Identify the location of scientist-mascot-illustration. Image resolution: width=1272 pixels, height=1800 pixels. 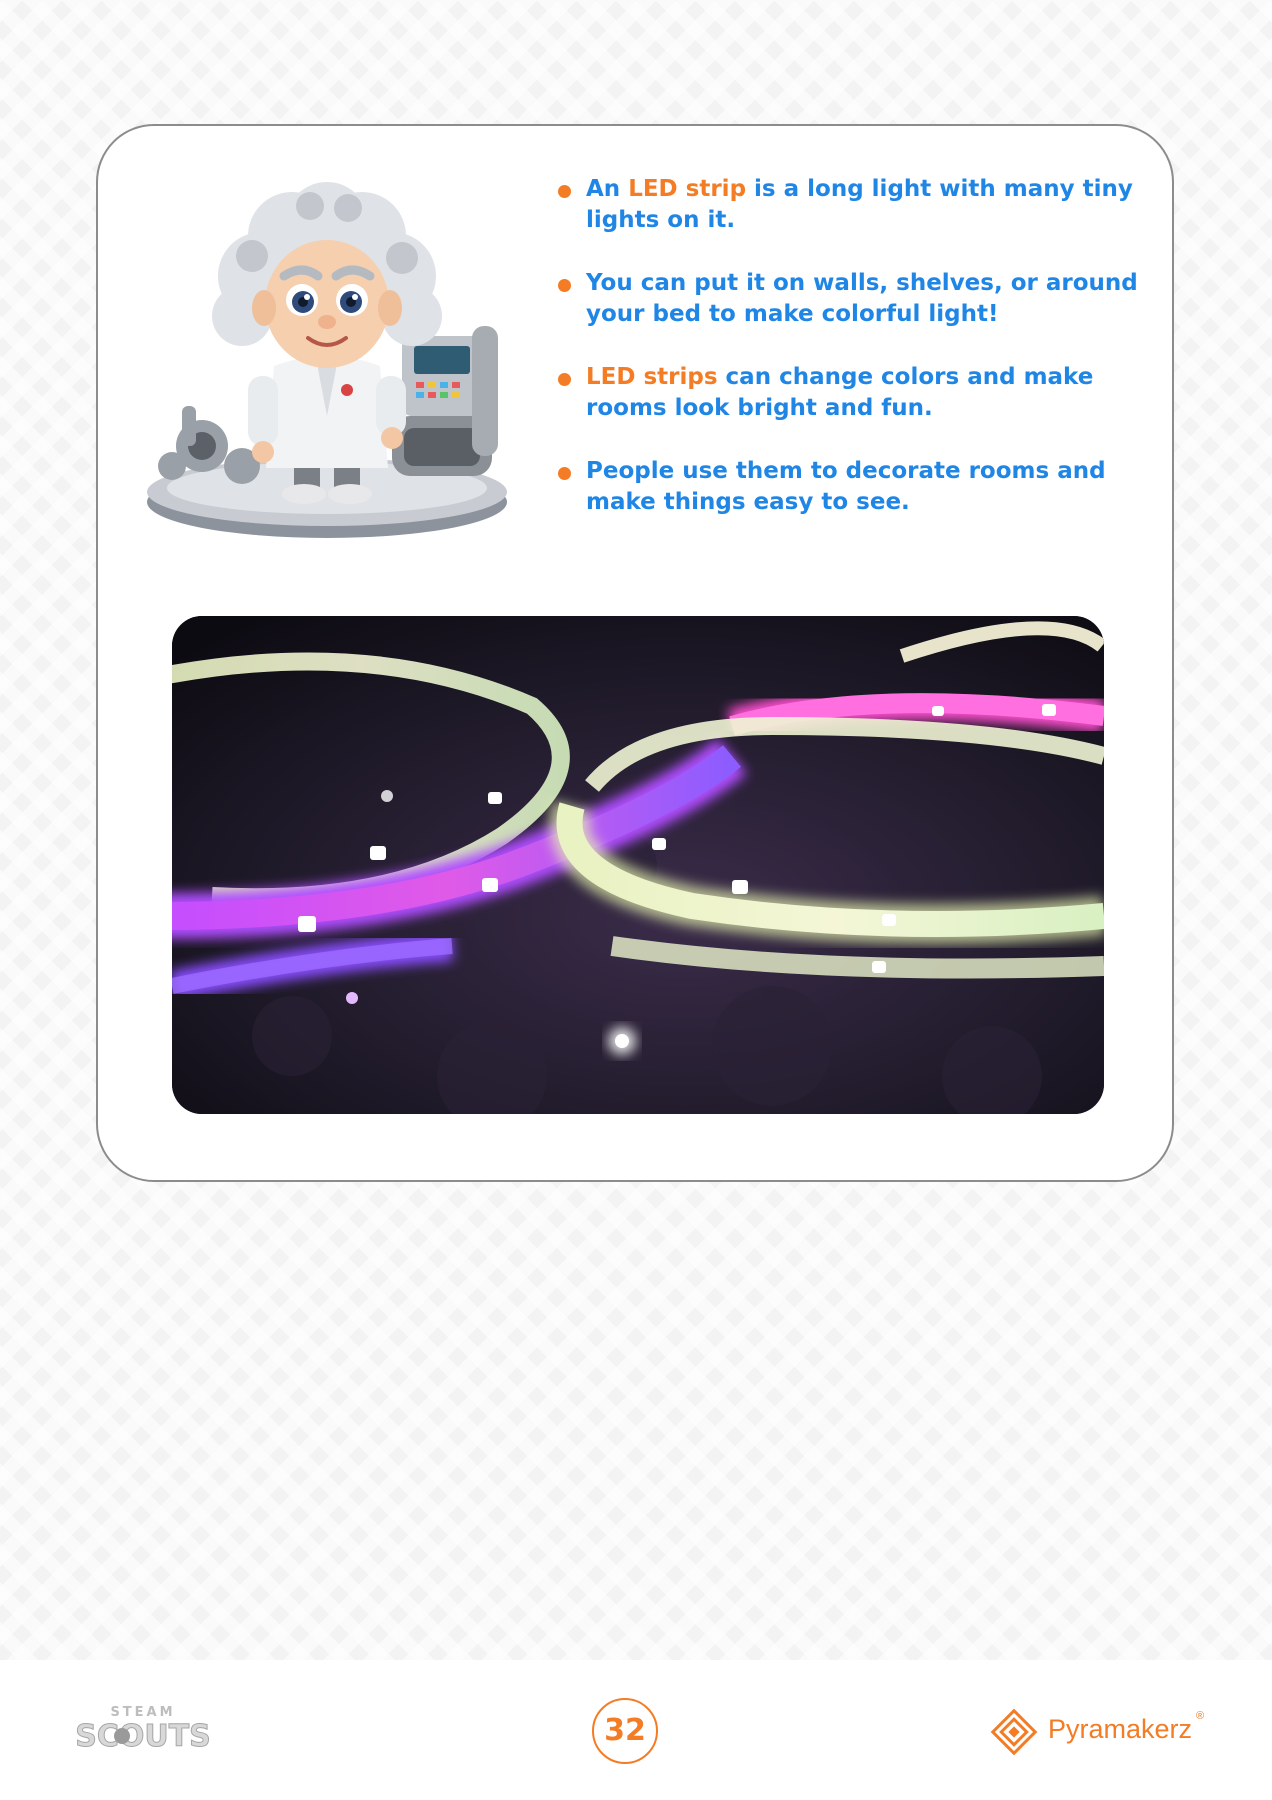
(327, 360).